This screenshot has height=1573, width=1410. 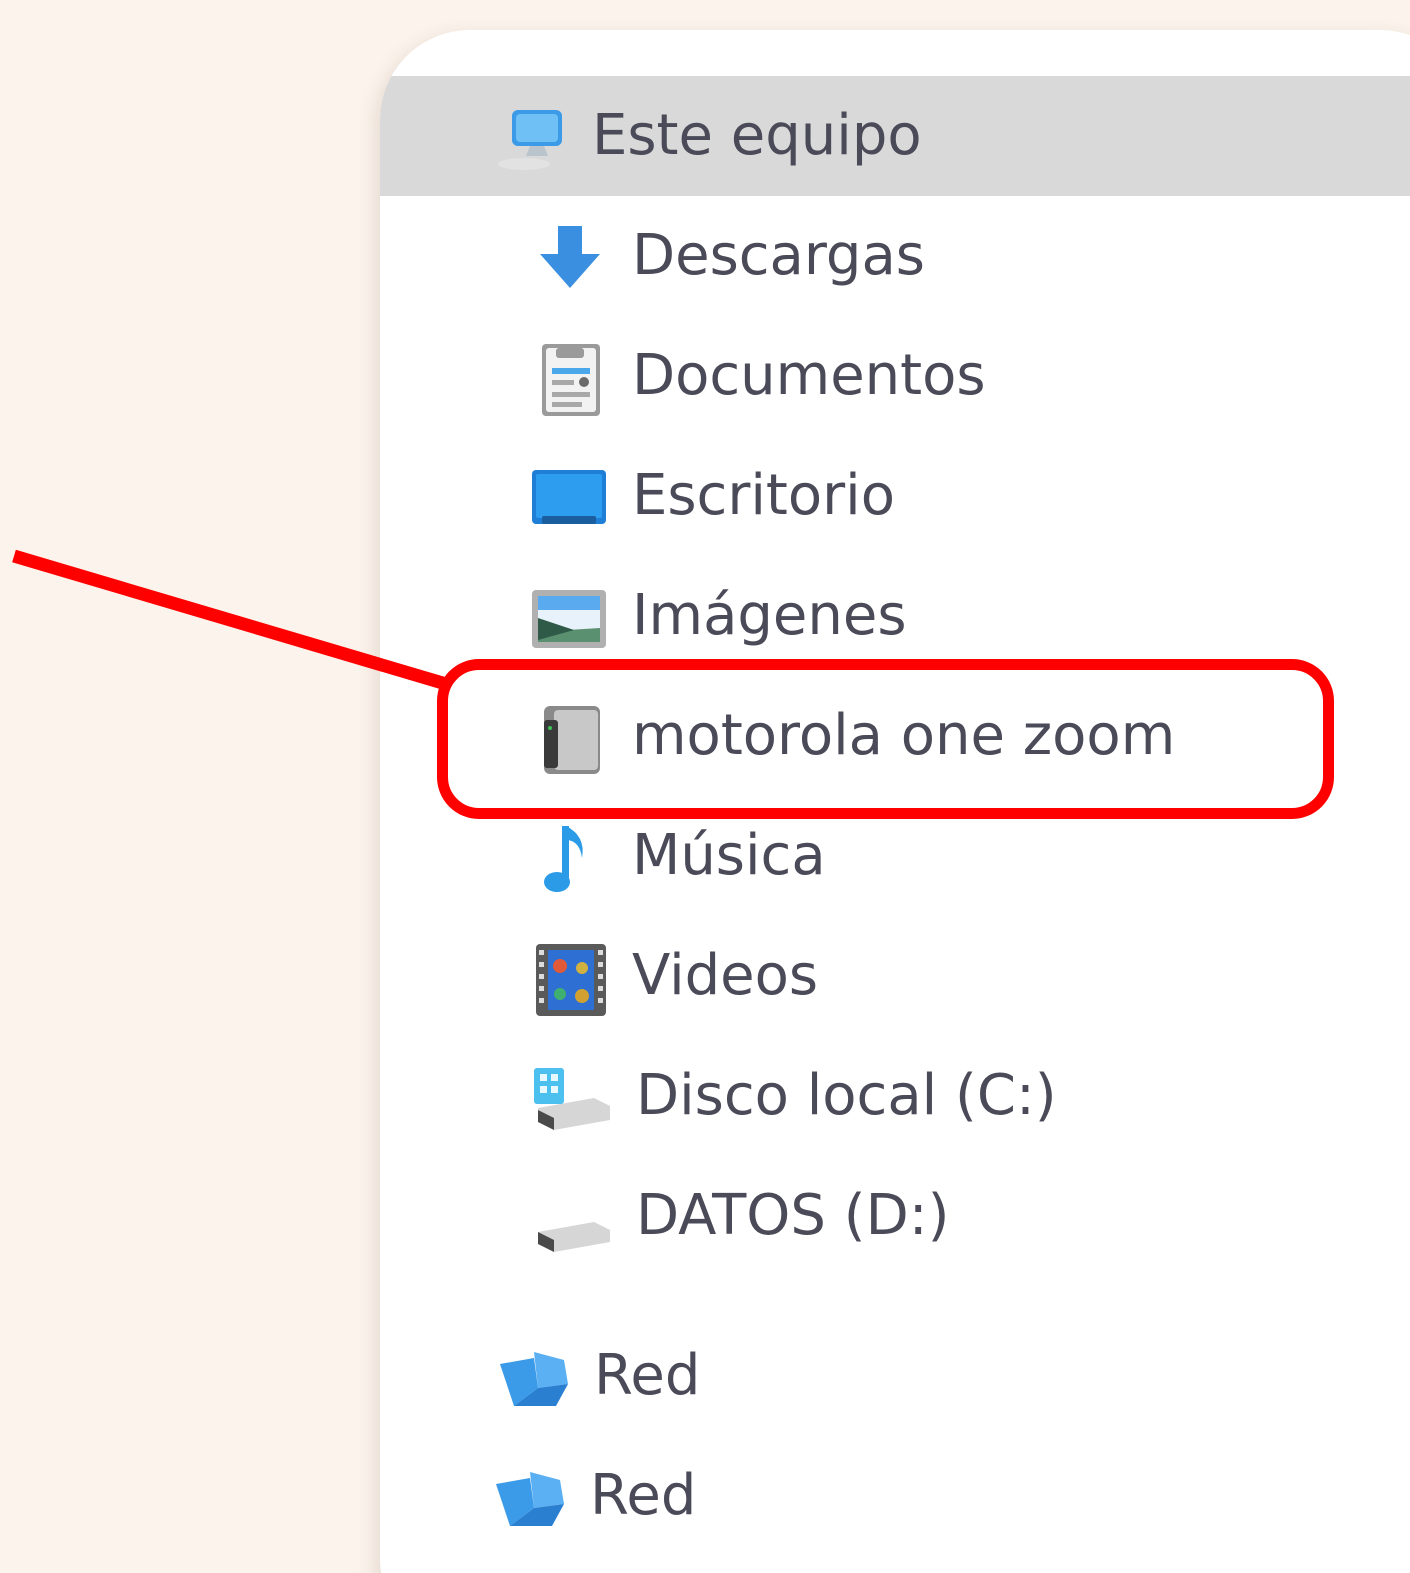 I want to click on nav-item-label: Escritorio, so click(x=763, y=495).